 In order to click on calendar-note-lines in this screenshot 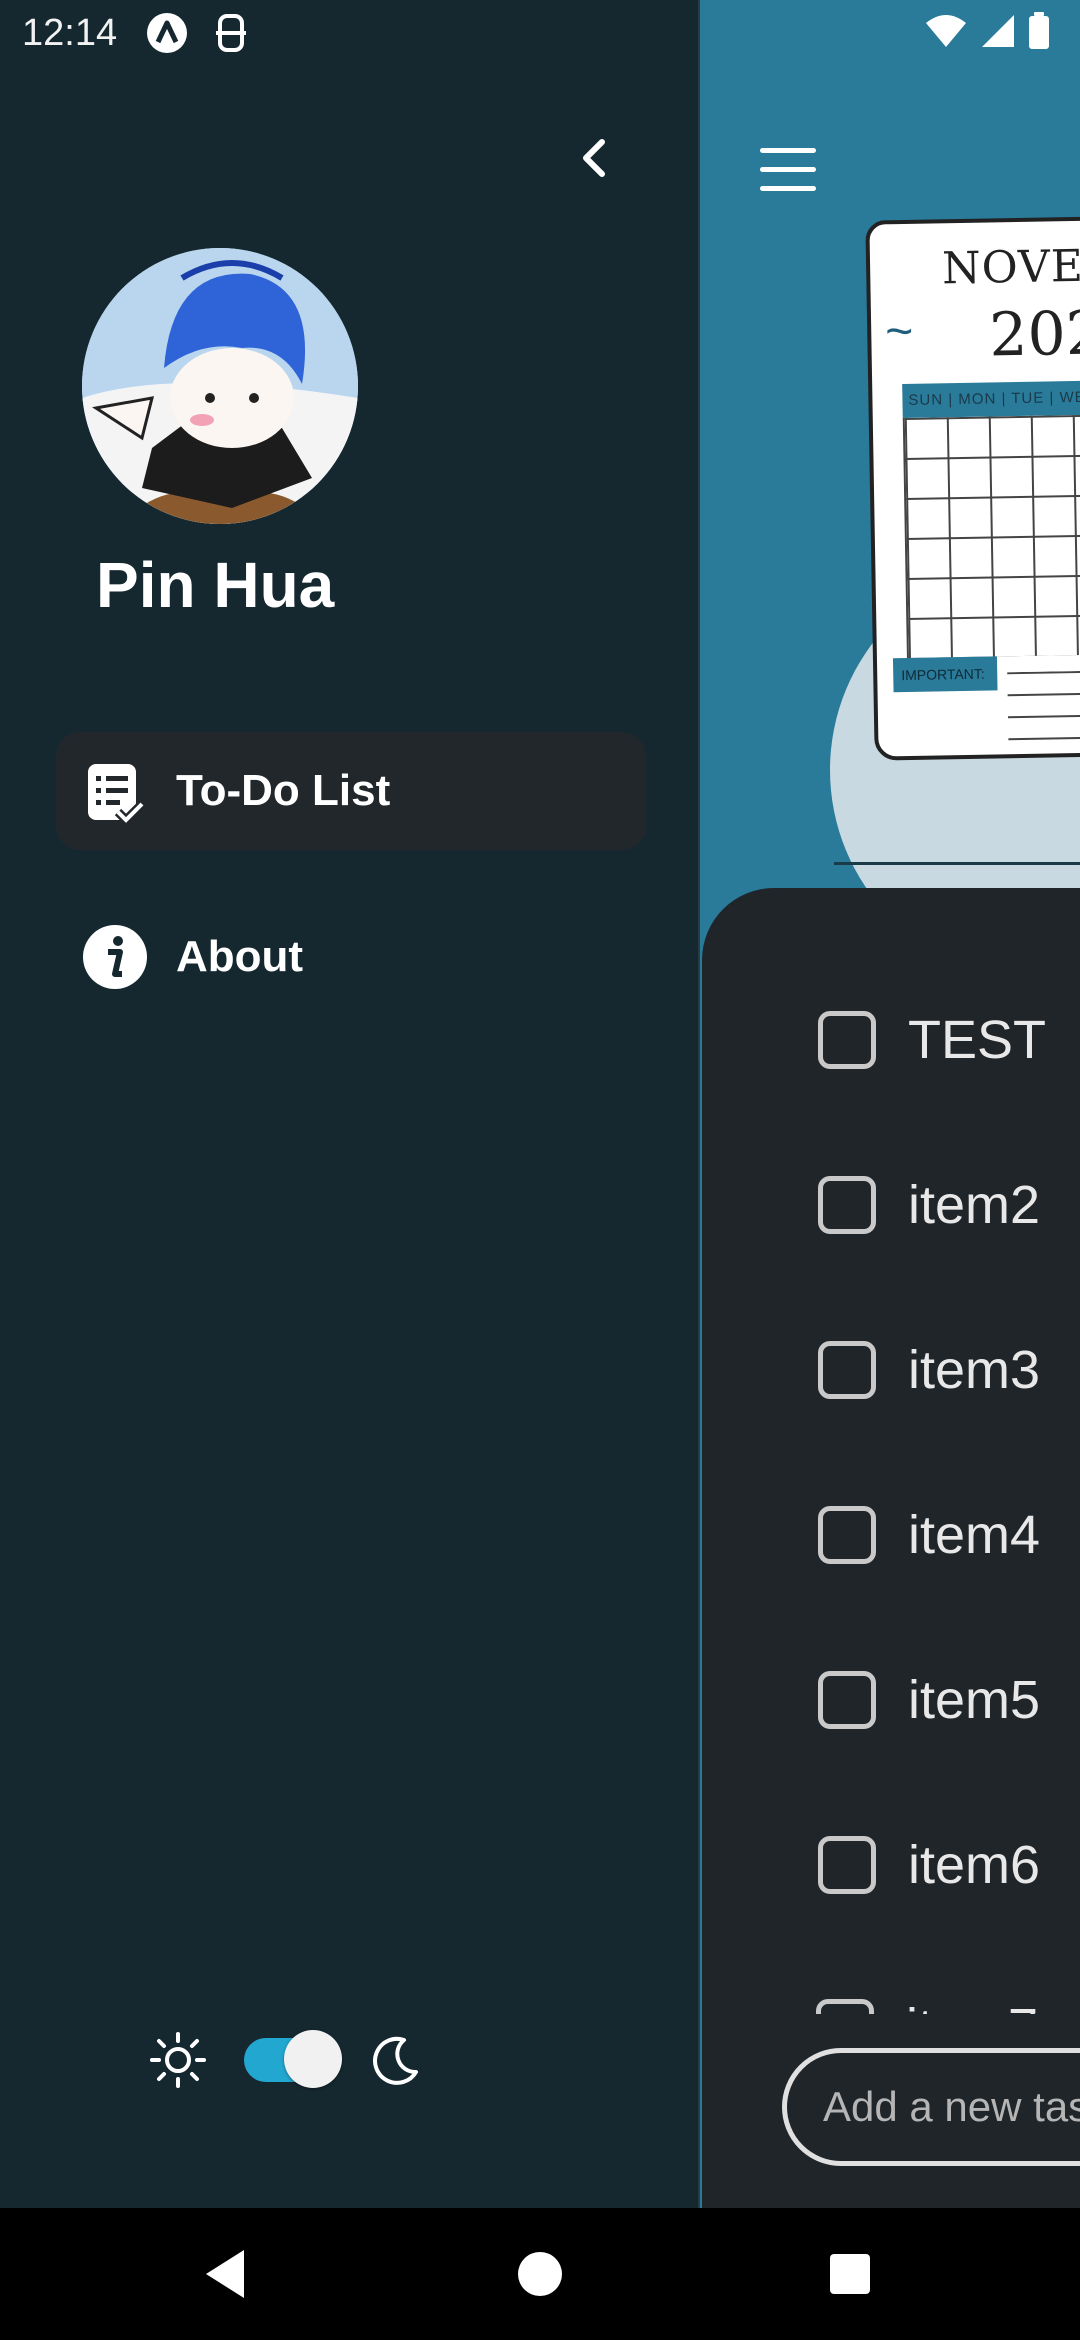, I will do `click(1043, 706)`.